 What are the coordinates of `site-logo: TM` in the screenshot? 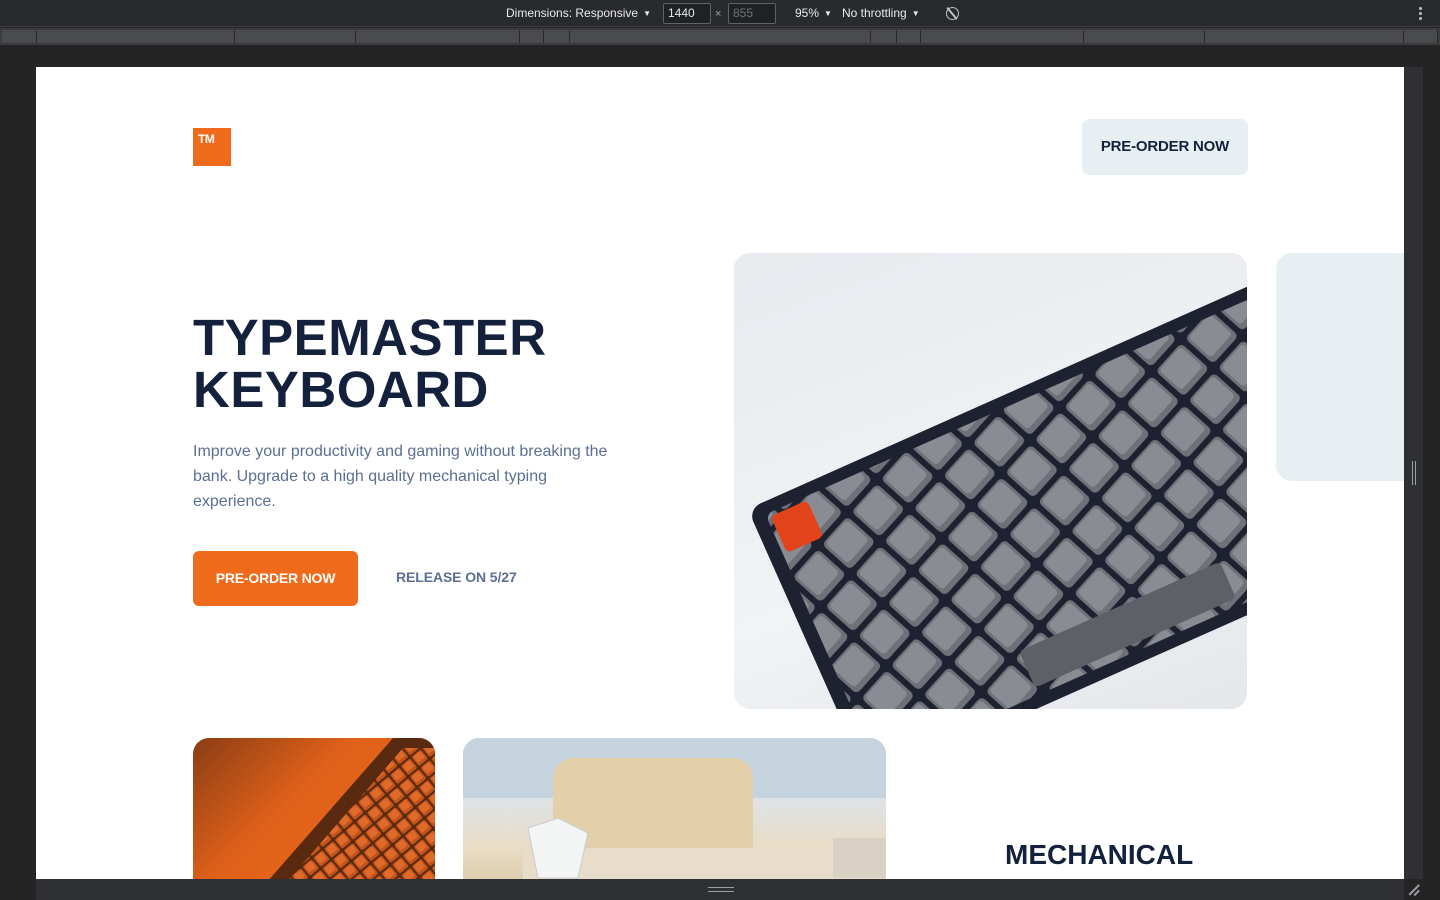 It's located at (212, 147).